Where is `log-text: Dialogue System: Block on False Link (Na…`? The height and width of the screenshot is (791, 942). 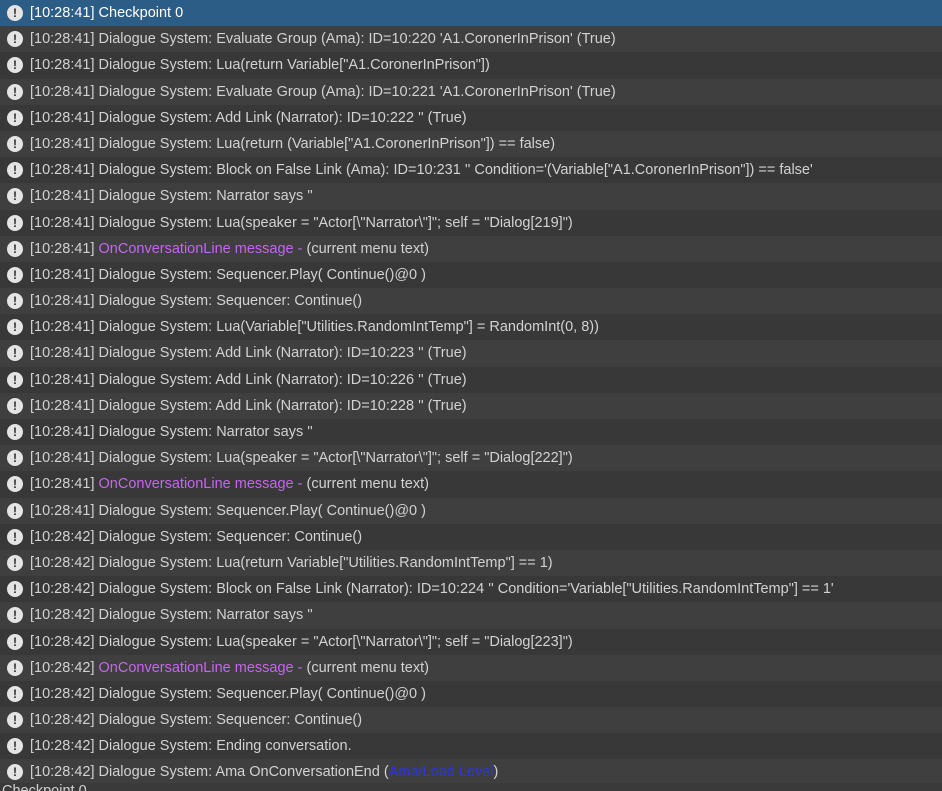
log-text: Dialogue System: Block on False Link (Na… is located at coordinates (466, 589).